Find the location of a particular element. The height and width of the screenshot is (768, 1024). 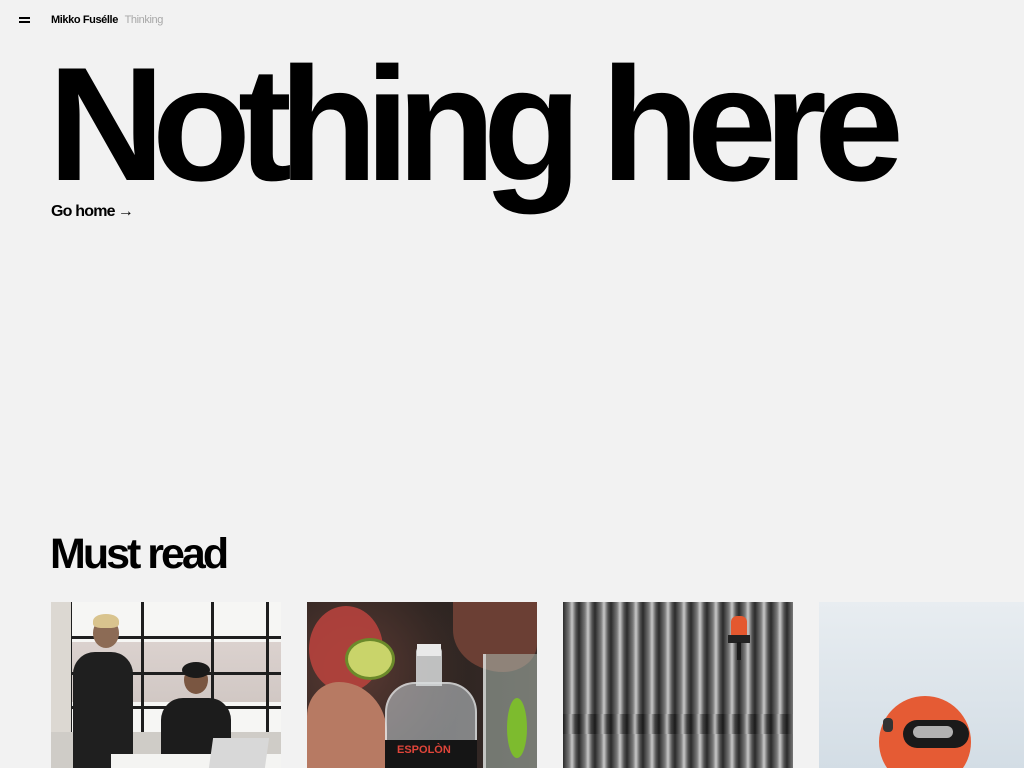

person-figure is located at coordinates (103, 710).